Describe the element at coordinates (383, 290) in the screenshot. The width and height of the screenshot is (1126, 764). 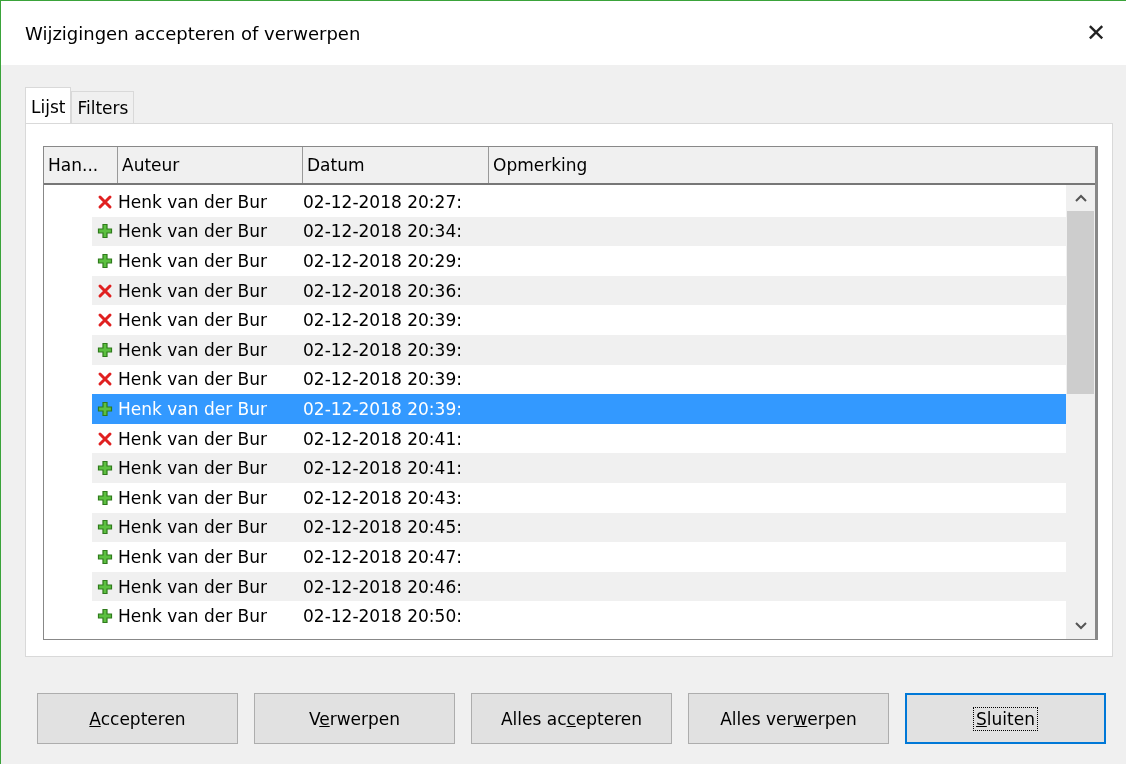
I see `date-cell-text: 02-12-2018 20:36:` at that location.